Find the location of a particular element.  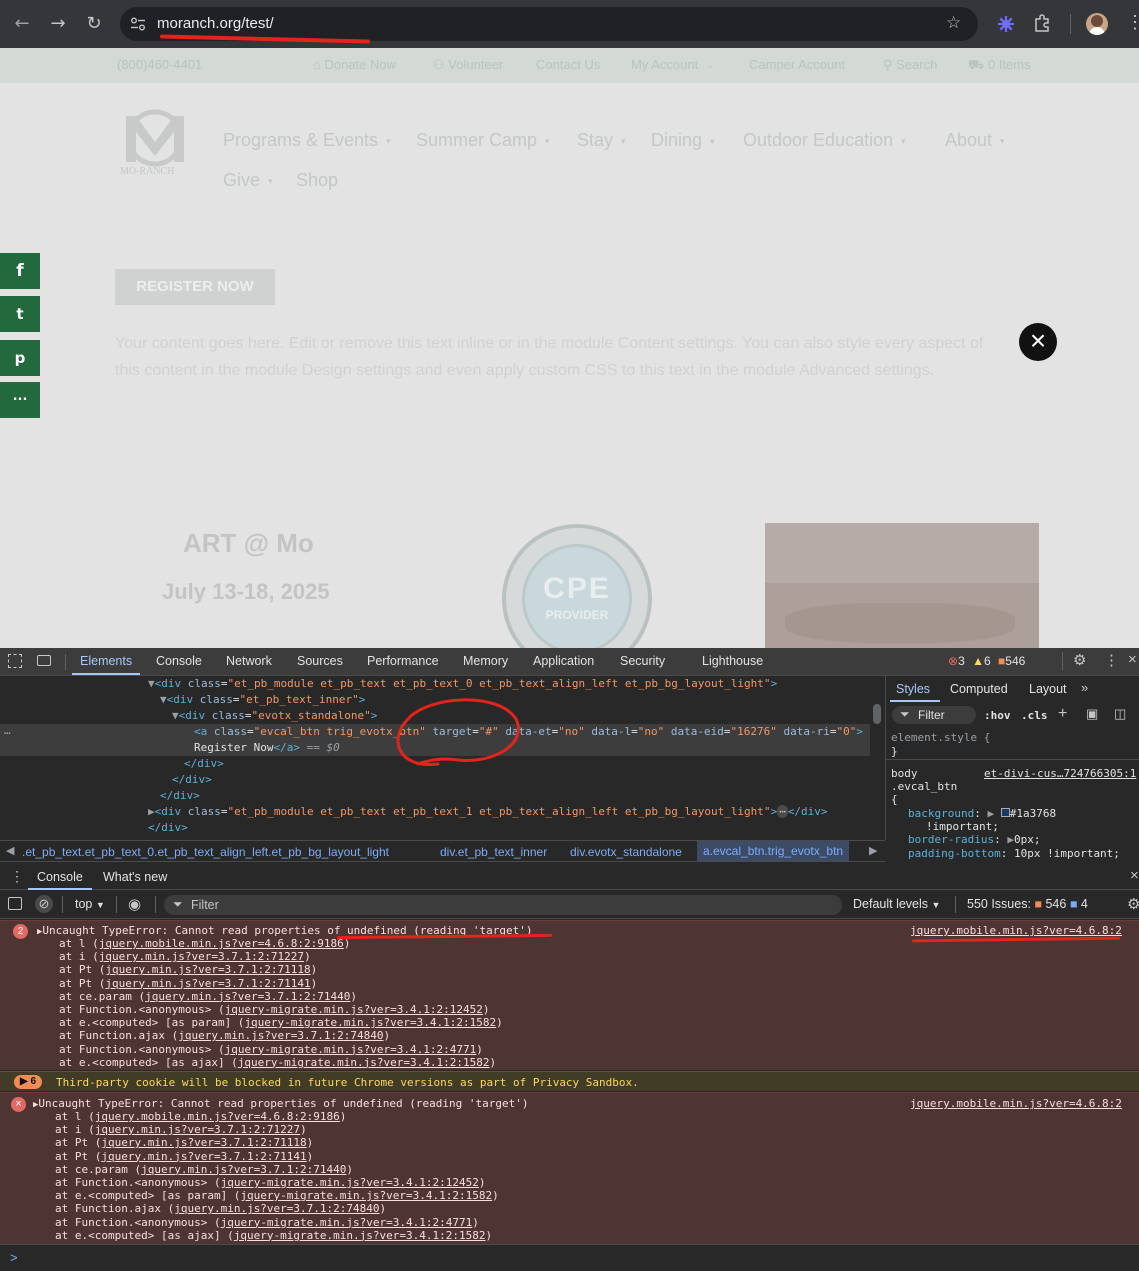

inspect-element-icon is located at coordinates (15, 661).